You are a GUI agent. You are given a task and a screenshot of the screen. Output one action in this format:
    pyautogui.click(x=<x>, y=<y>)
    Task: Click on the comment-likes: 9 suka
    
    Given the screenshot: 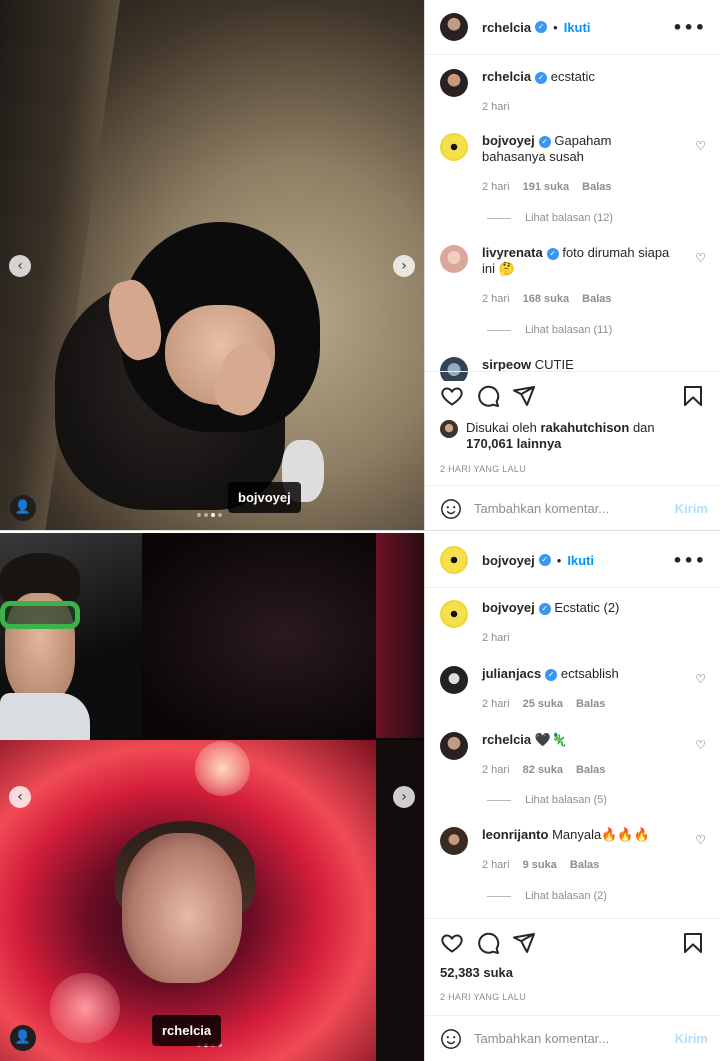 What is the action you would take?
    pyautogui.click(x=540, y=865)
    